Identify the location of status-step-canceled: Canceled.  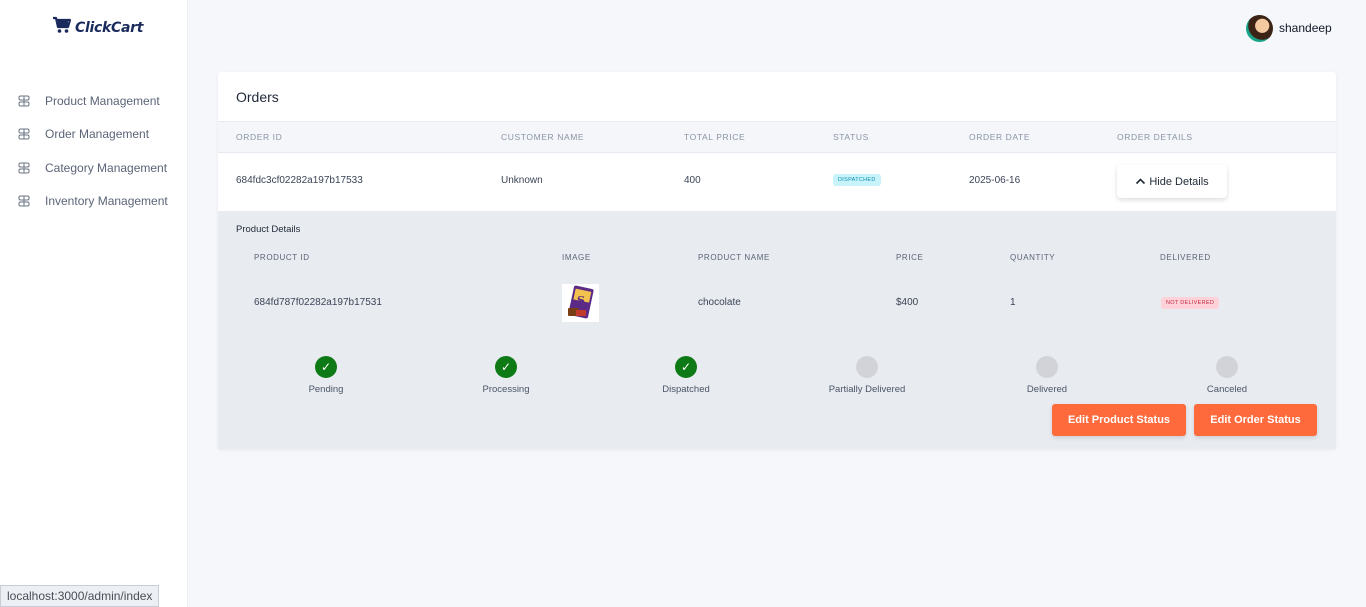
(1227, 375).